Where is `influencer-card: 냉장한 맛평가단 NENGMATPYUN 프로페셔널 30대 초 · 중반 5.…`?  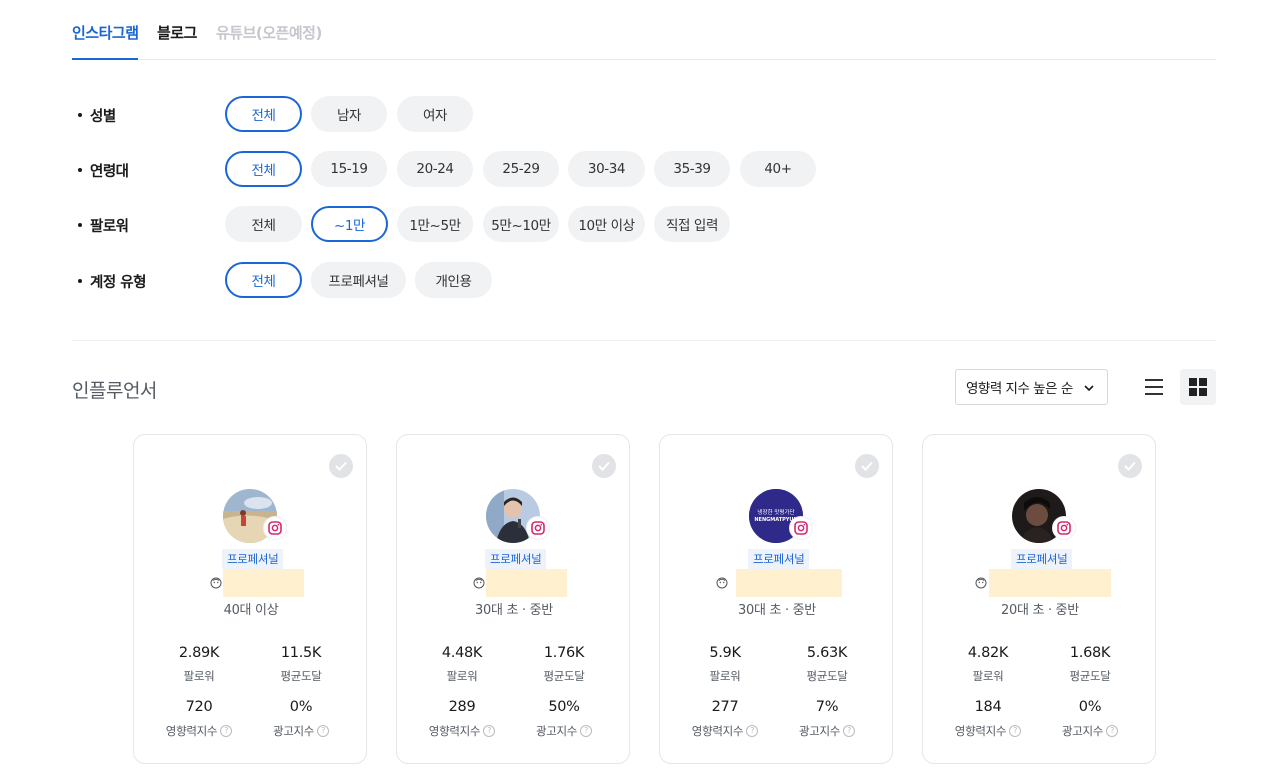
influencer-card: 냉장한 맛평가단 NENGMATPYUN 프로페셔널 30대 초 · 중반 5.… is located at coordinates (776, 599).